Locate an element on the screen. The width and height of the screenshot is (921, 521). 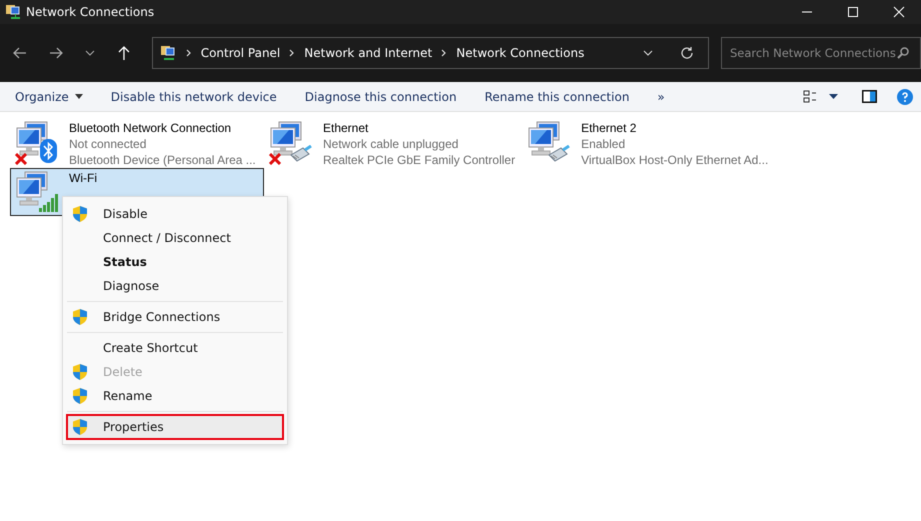
menu-item: Create Shortcut is located at coordinates (175, 348).